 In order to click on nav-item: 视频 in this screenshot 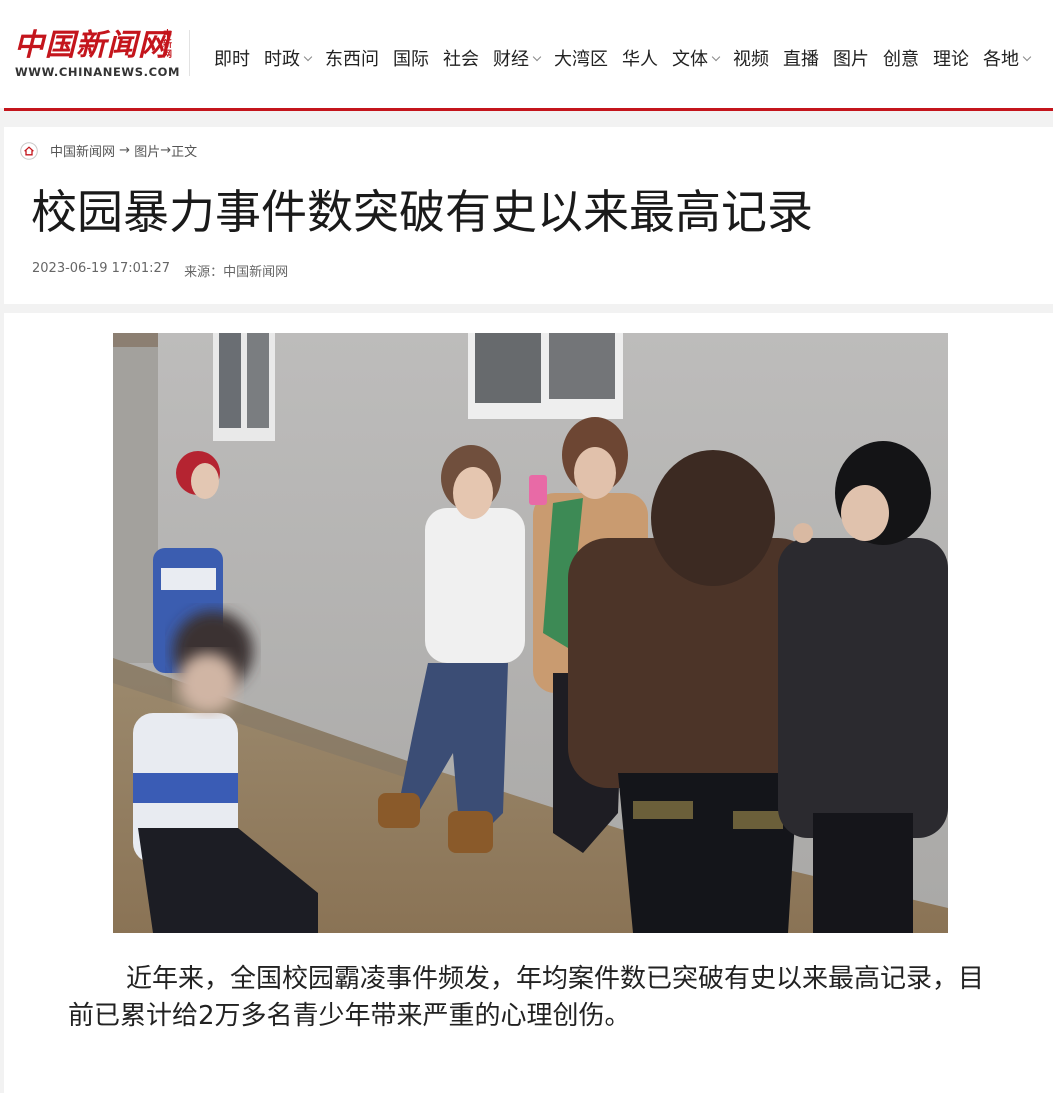, I will do `click(751, 58)`.